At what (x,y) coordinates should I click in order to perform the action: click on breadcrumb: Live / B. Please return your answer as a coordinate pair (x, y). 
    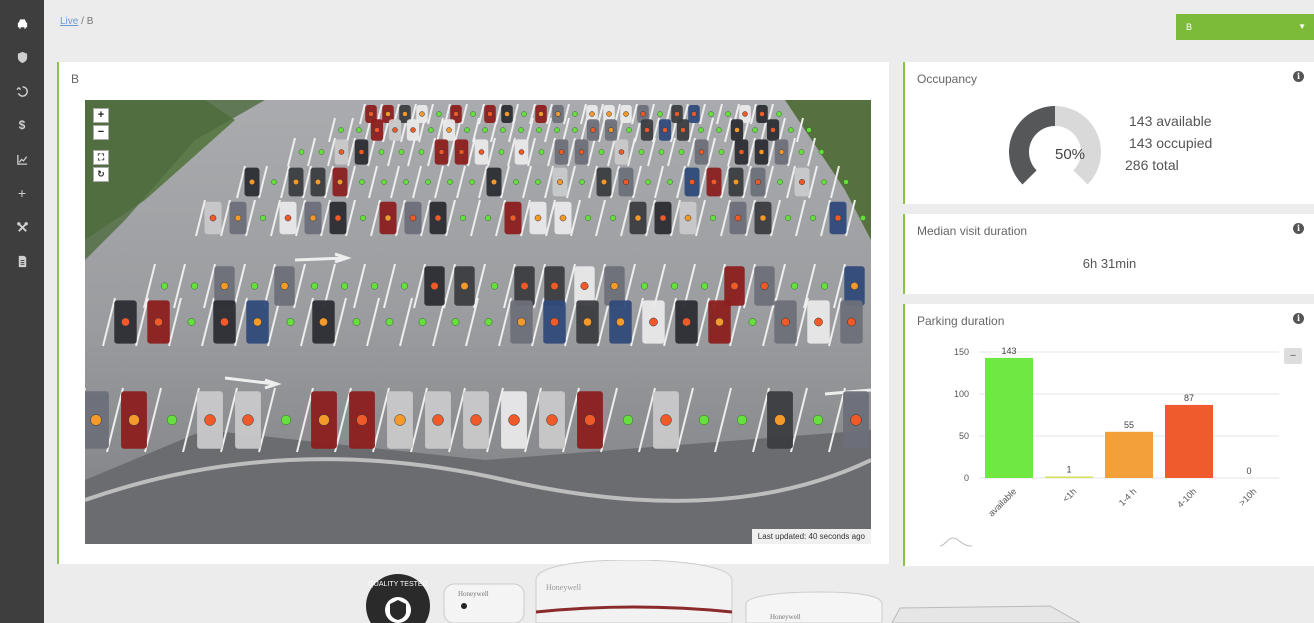
    Looking at the image, I should click on (76, 21).